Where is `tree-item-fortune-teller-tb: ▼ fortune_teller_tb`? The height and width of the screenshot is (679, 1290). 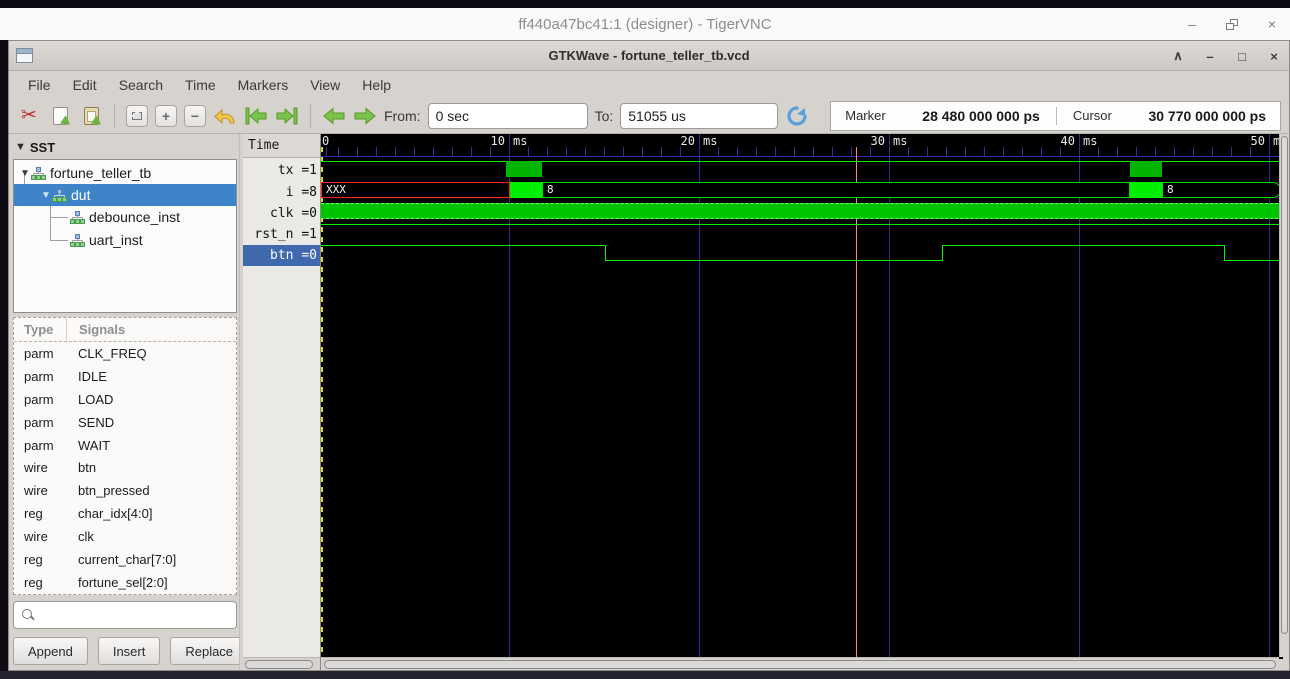
tree-item-fortune-teller-tb: ▼ fortune_teller_tb is located at coordinates (125, 173).